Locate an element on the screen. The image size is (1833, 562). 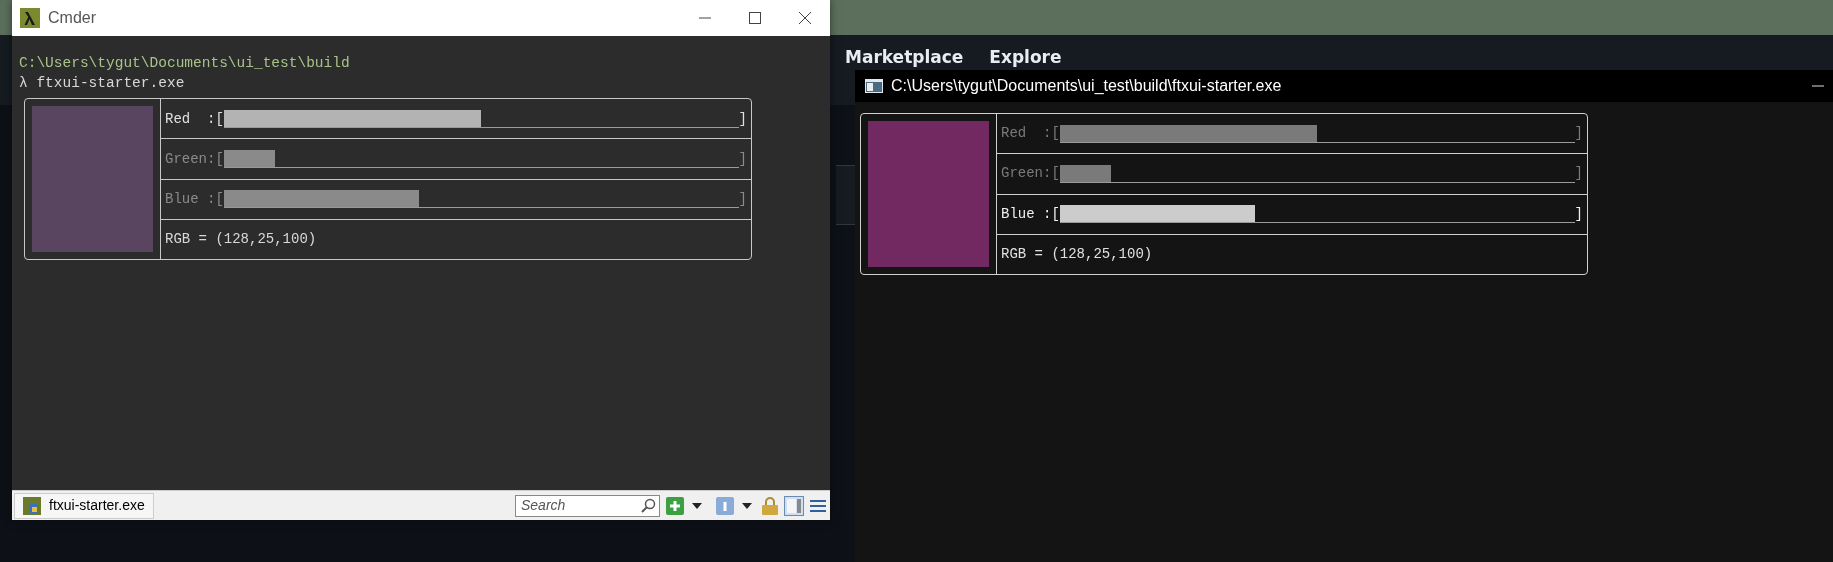
search-icon is located at coordinates (648, 505).